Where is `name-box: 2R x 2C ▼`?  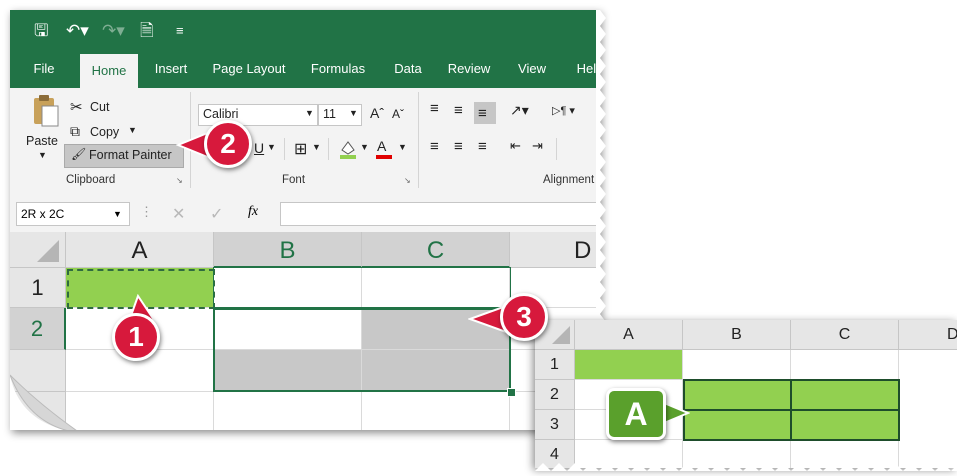
name-box: 2R x 2C ▼ is located at coordinates (73, 214).